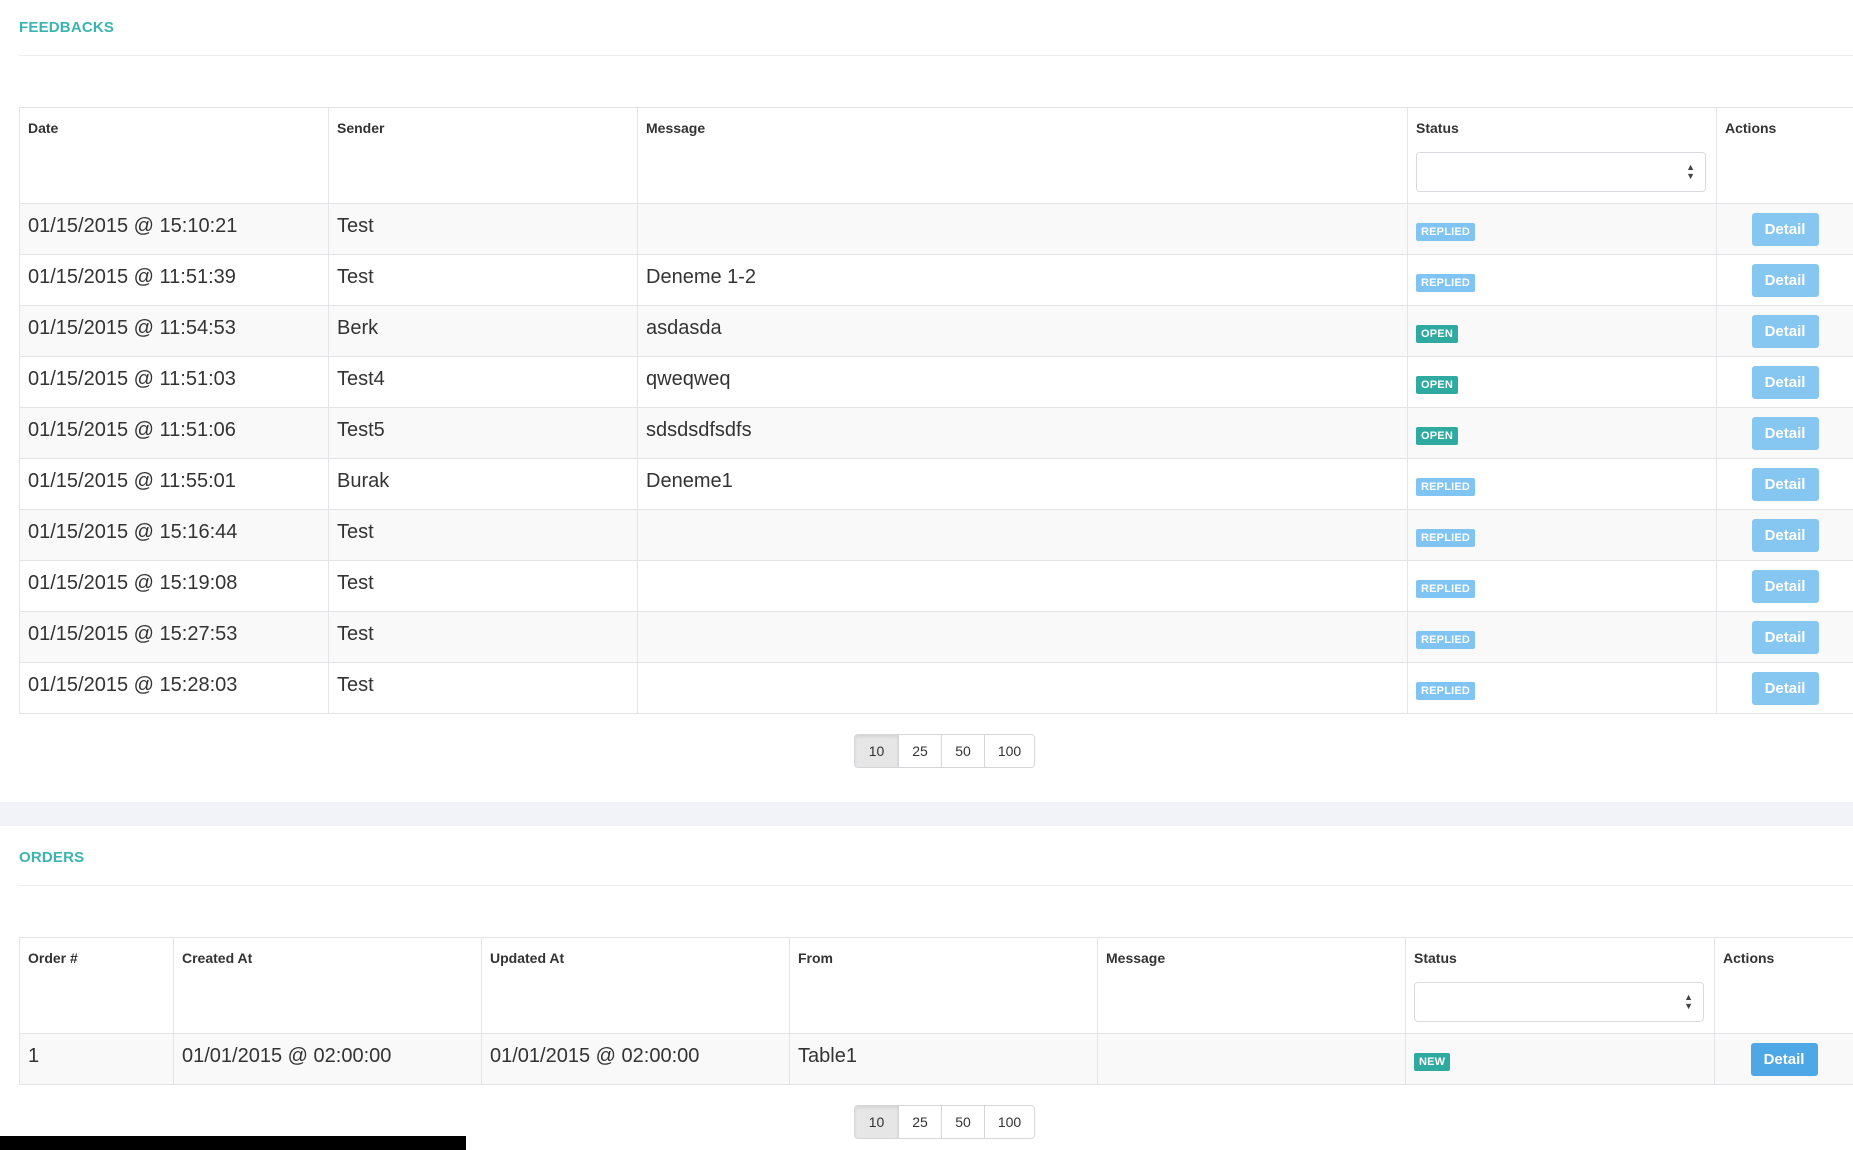 Image resolution: width=1853 pixels, height=1150 pixels. What do you see at coordinates (174, 382) in the screenshot?
I see `cell-date: 01/15/2015 @ 11:51:03` at bounding box center [174, 382].